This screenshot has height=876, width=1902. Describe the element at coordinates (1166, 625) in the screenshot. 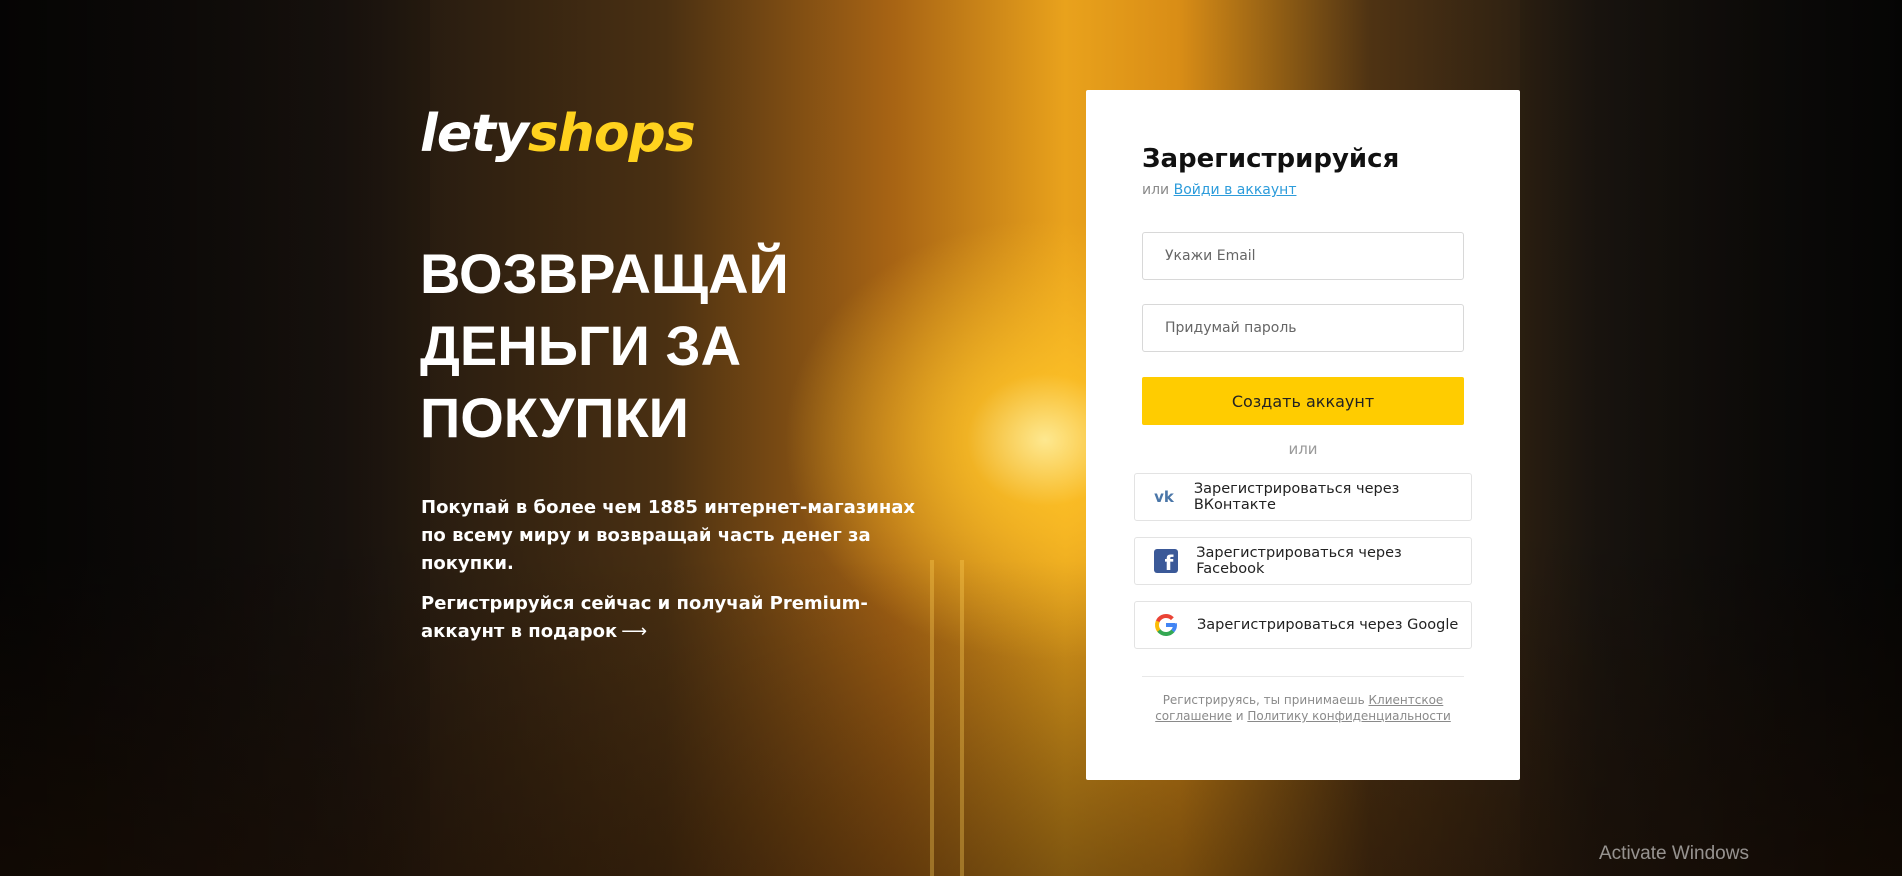

I see `google-icon` at that location.